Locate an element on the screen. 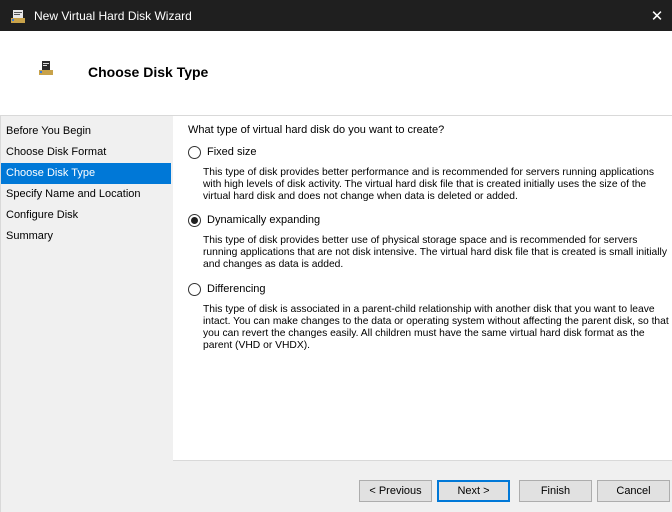 The width and height of the screenshot is (672, 512). fixed-size-radio is located at coordinates (194, 152).